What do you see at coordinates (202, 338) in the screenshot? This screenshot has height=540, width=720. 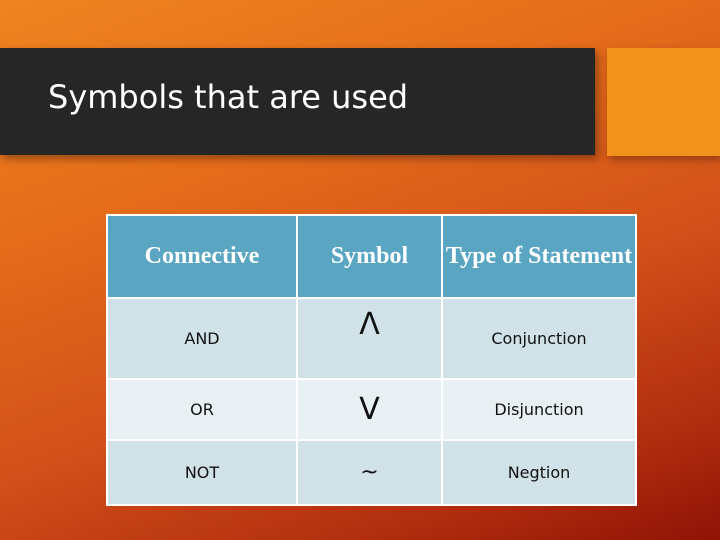 I see `cell-connective: AND` at bounding box center [202, 338].